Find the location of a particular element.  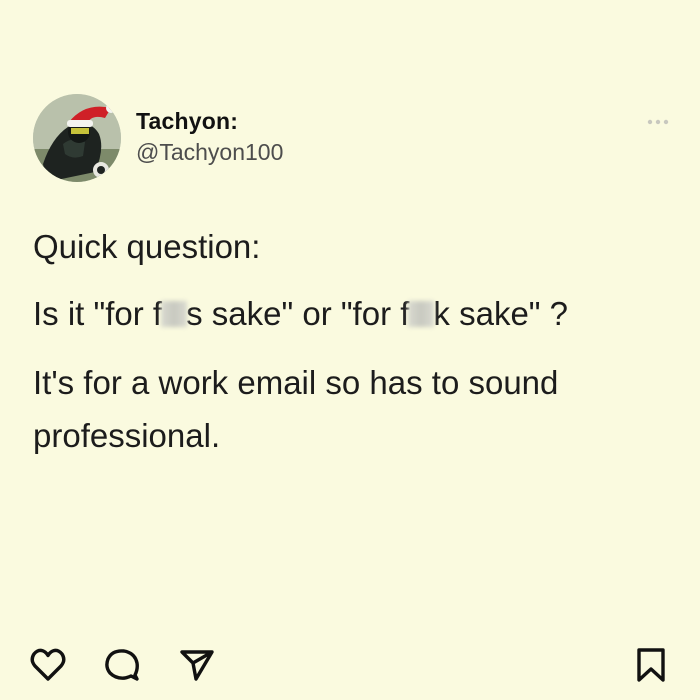

heart-icon is located at coordinates (48, 664).